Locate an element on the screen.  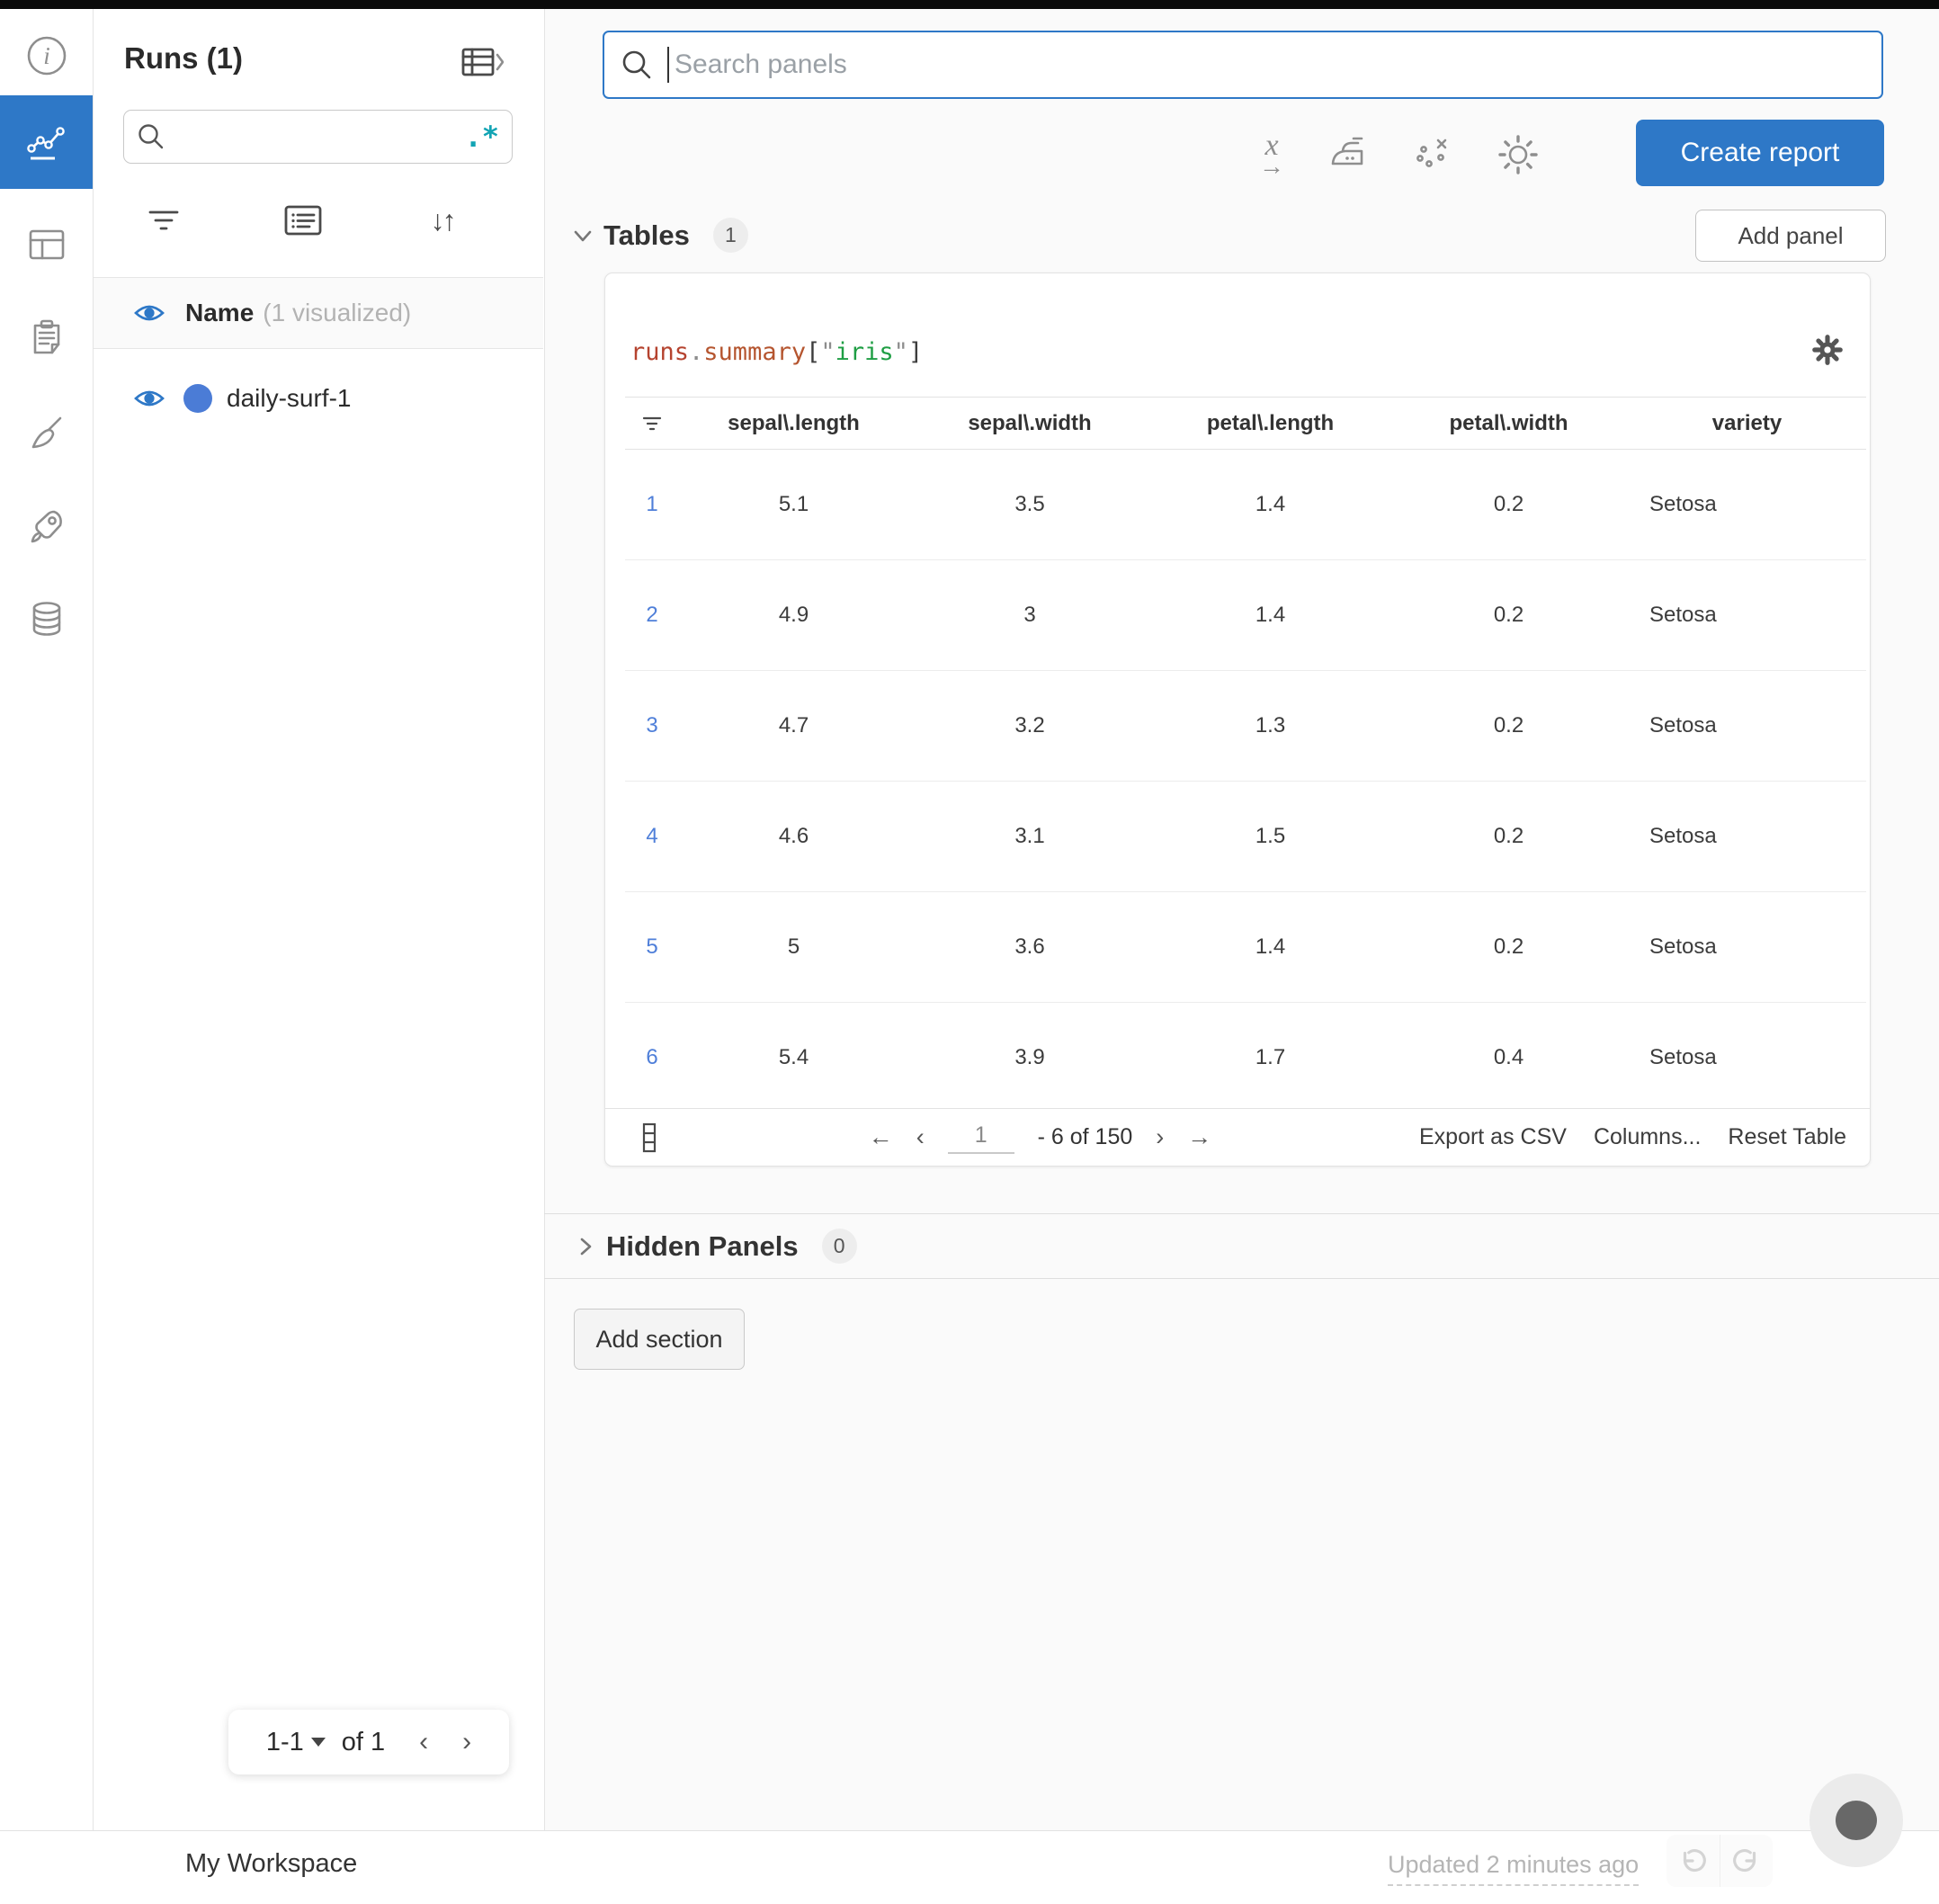
cell-value: 3.9 is located at coordinates (1029, 1057).